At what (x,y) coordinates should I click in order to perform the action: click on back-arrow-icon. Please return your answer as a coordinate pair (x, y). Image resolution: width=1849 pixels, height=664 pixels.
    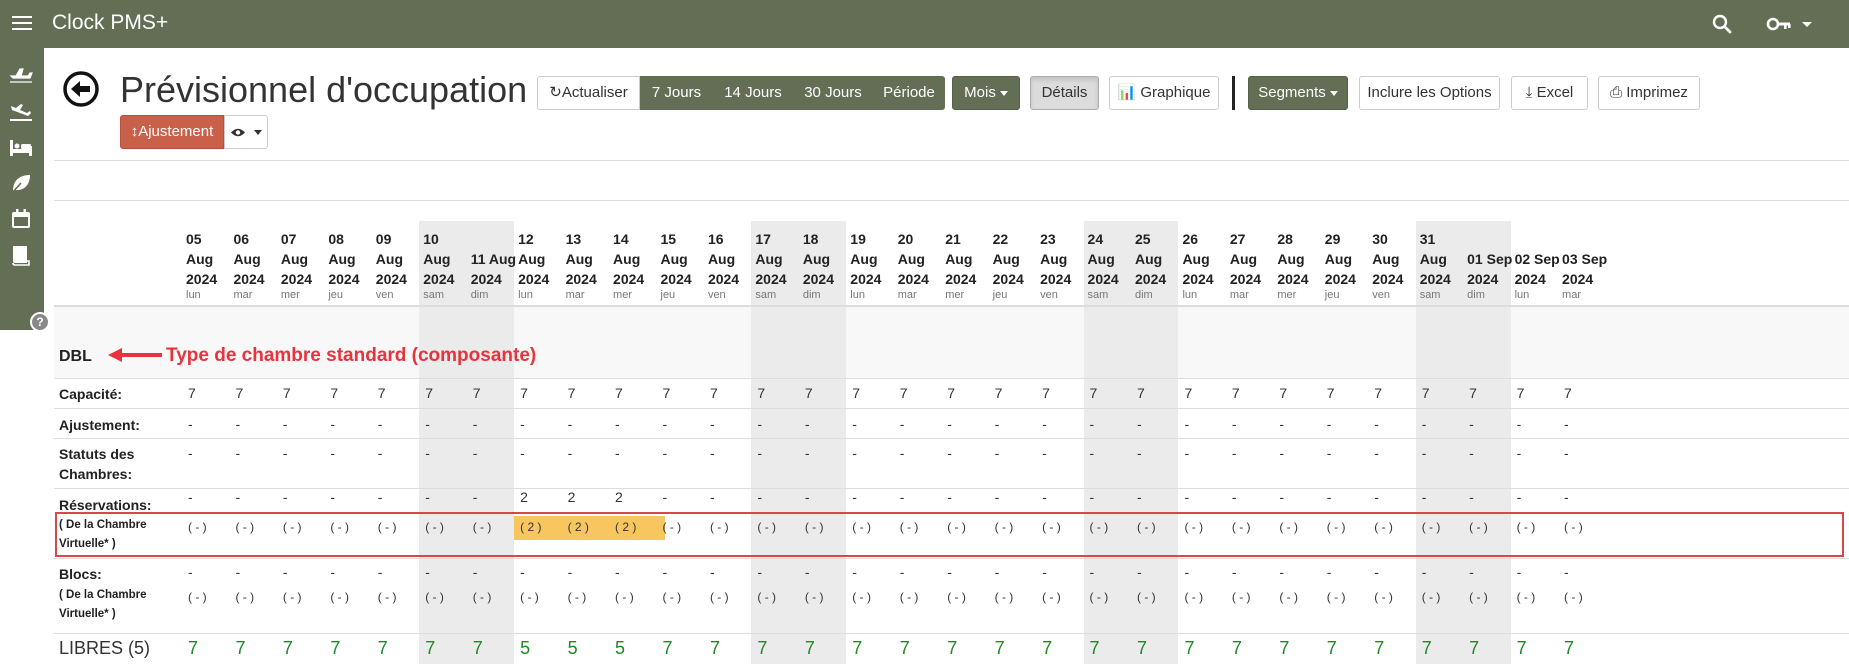
    Looking at the image, I should click on (81, 89).